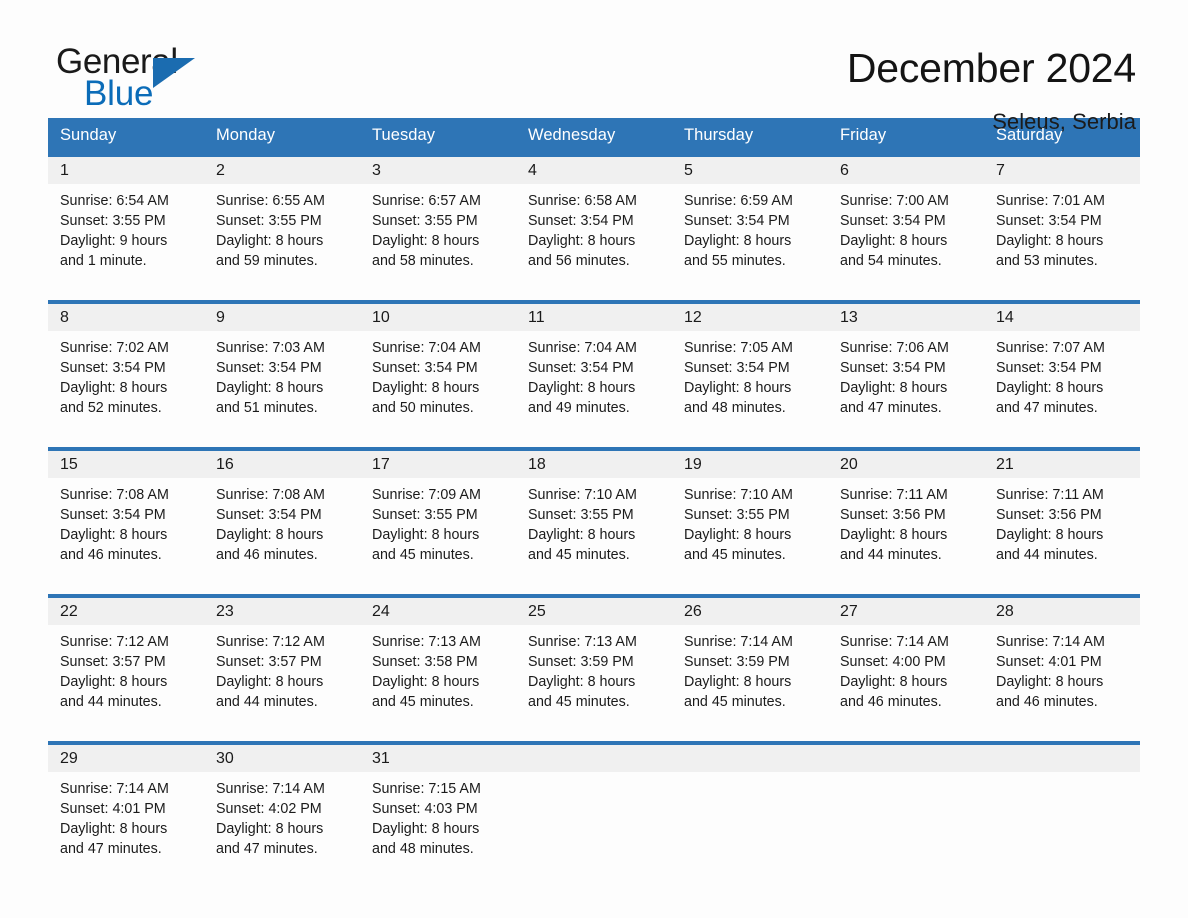  What do you see at coordinates (906, 464) in the screenshot?
I see `day-number-cell: 20` at bounding box center [906, 464].